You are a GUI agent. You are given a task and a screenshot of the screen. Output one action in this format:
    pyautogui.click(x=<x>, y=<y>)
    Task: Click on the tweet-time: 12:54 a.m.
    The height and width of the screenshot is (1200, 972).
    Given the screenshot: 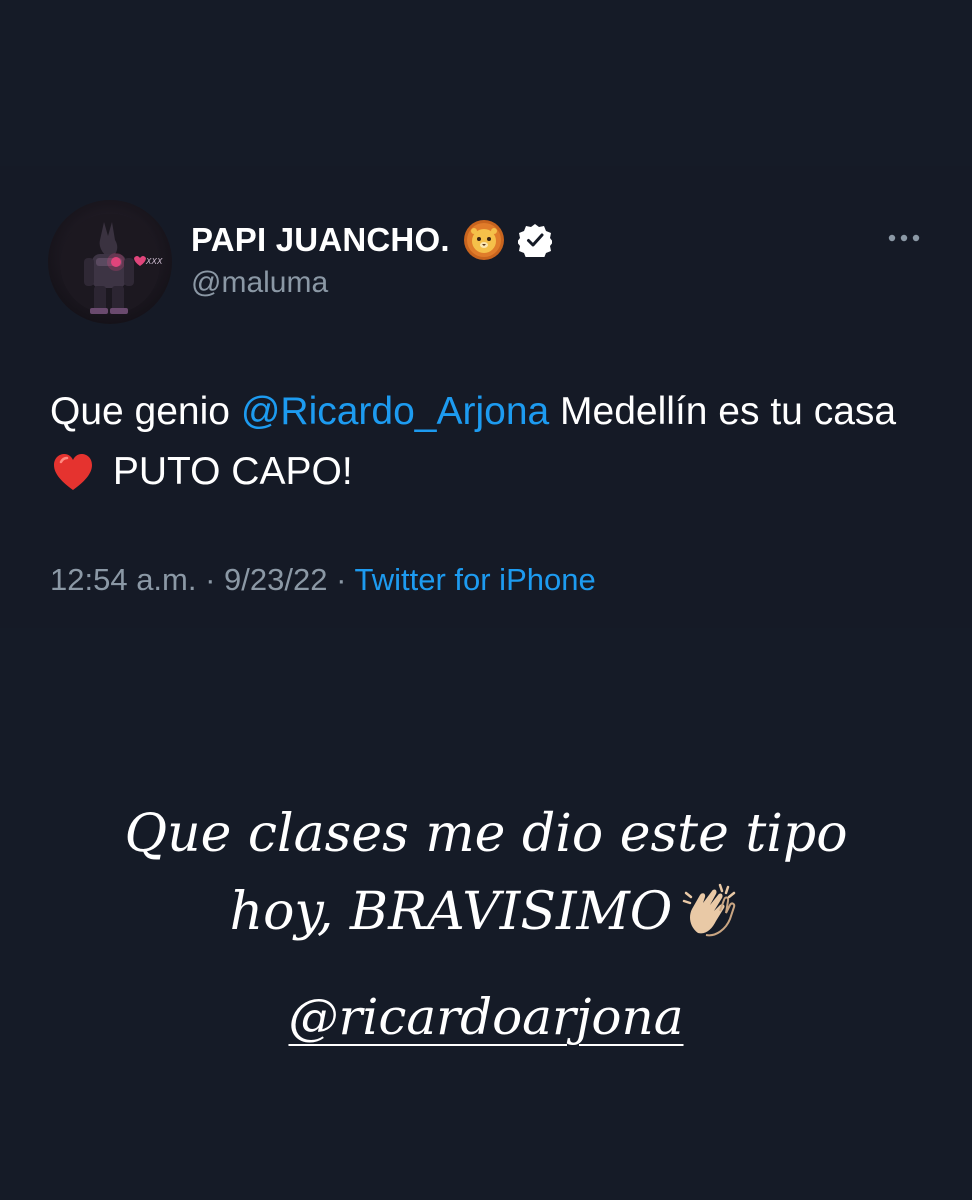 What is the action you would take?
    pyautogui.click(x=123, y=579)
    